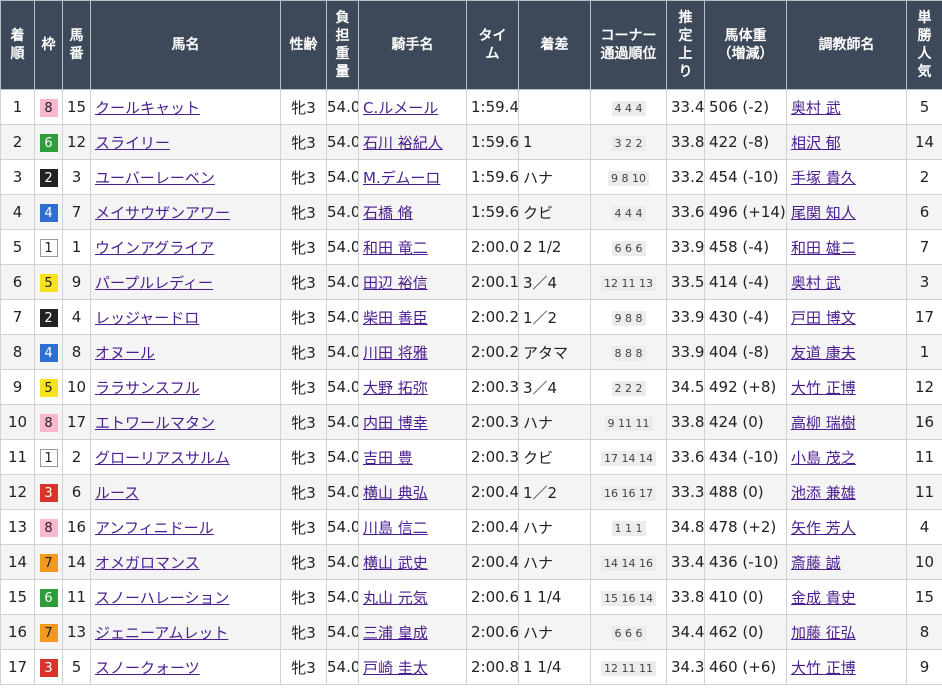 The width and height of the screenshot is (942, 693). Describe the element at coordinates (924, 632) in the screenshot. I see `popularity-cell: 8` at that location.